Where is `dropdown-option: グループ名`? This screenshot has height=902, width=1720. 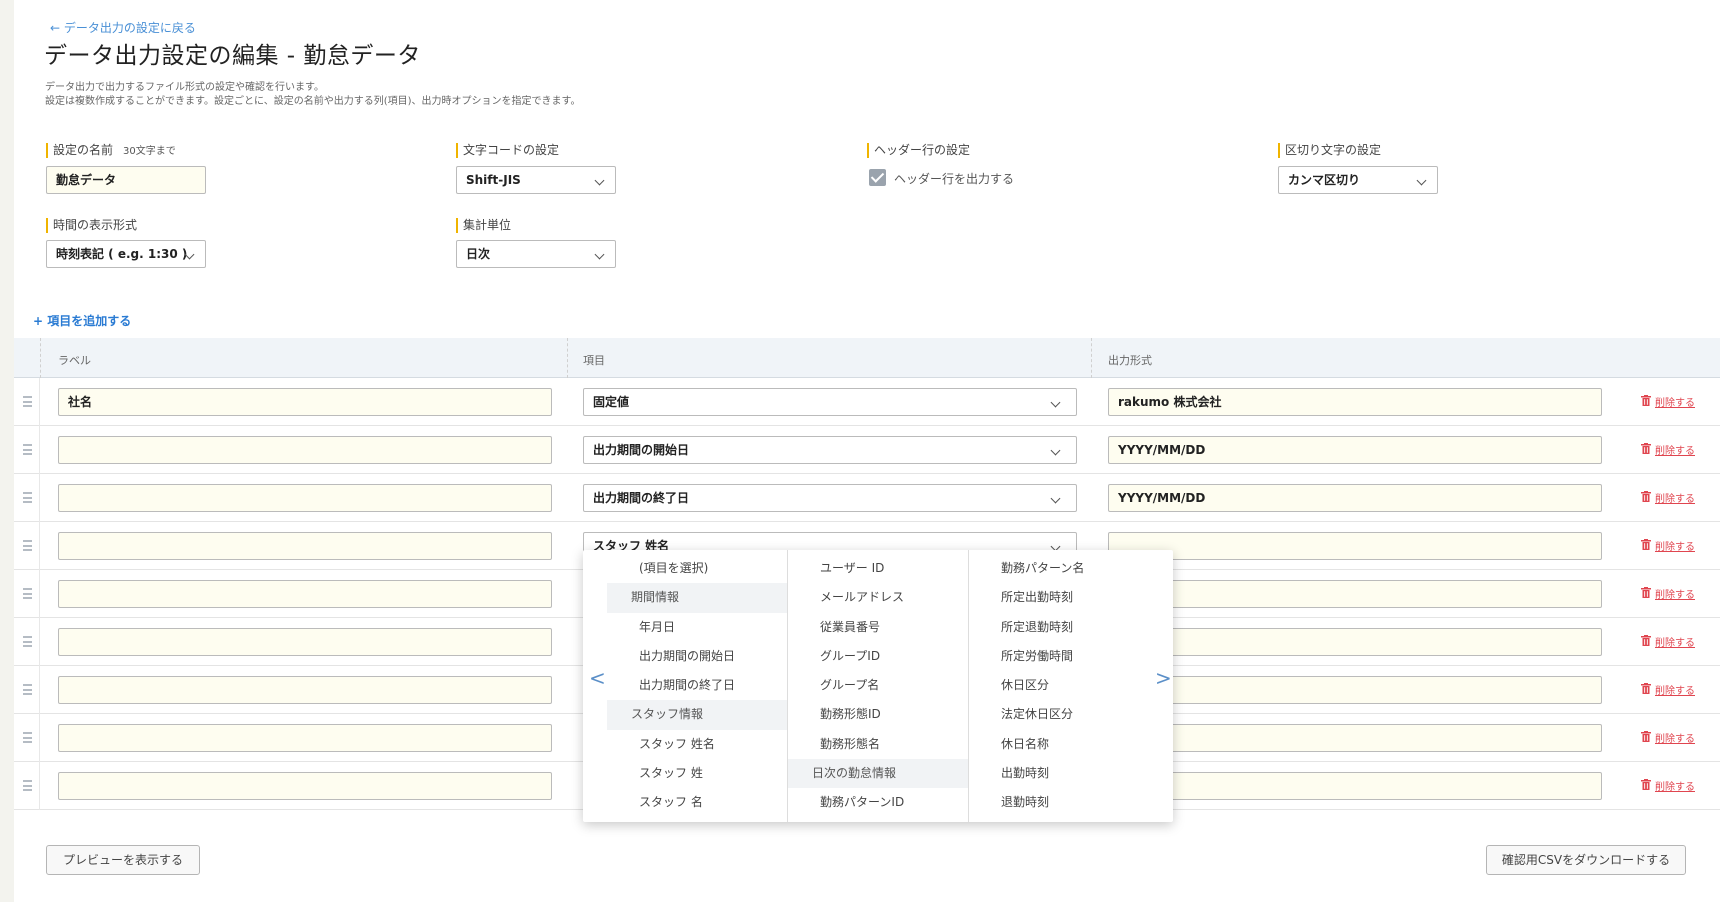
dropdown-option: グループ名 is located at coordinates (878, 685).